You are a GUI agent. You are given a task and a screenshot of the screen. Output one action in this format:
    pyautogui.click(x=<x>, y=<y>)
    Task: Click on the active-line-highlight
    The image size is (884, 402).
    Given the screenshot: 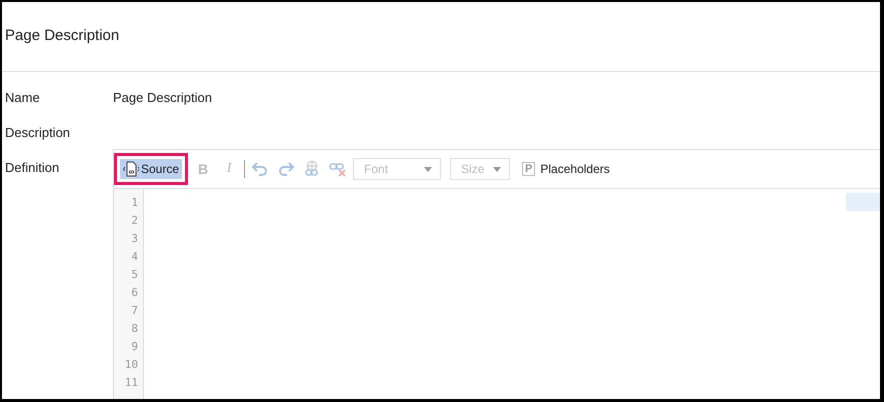 What is the action you would take?
    pyautogui.click(x=863, y=202)
    